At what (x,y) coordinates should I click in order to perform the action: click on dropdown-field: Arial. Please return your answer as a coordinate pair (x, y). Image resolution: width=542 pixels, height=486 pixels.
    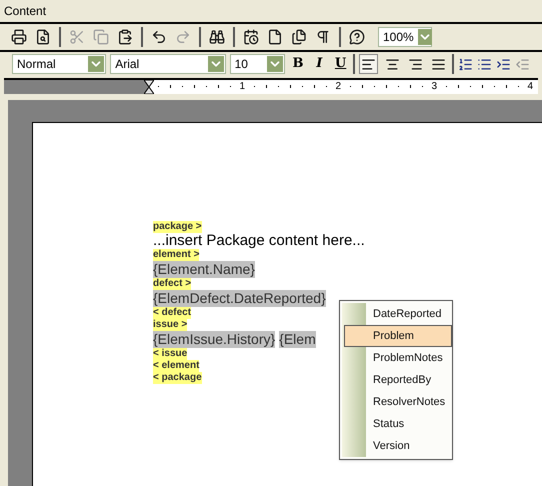
    Looking at the image, I should click on (168, 64).